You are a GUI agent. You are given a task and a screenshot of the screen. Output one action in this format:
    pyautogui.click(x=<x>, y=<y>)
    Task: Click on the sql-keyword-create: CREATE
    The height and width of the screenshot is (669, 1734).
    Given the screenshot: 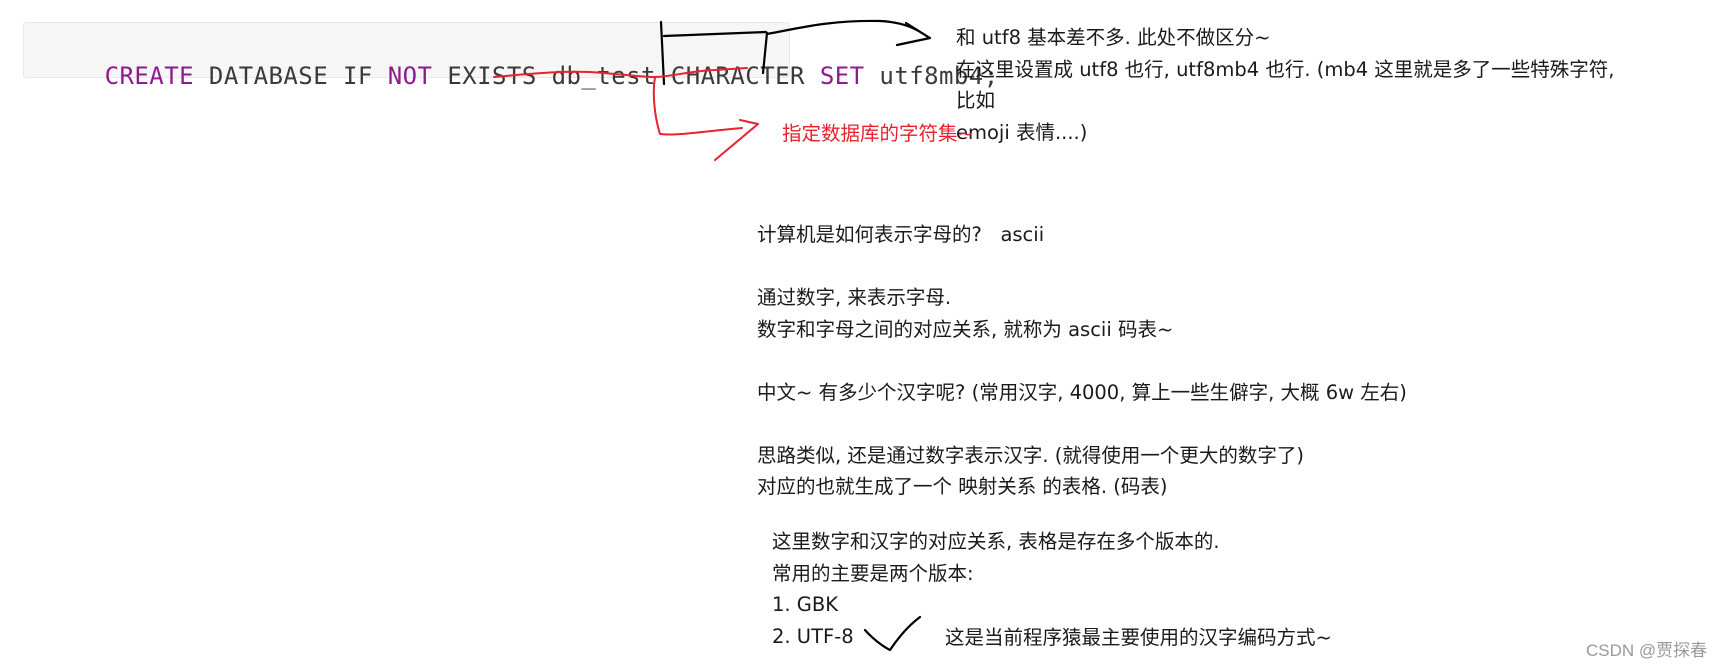 What is the action you would take?
    pyautogui.click(x=149, y=76)
    